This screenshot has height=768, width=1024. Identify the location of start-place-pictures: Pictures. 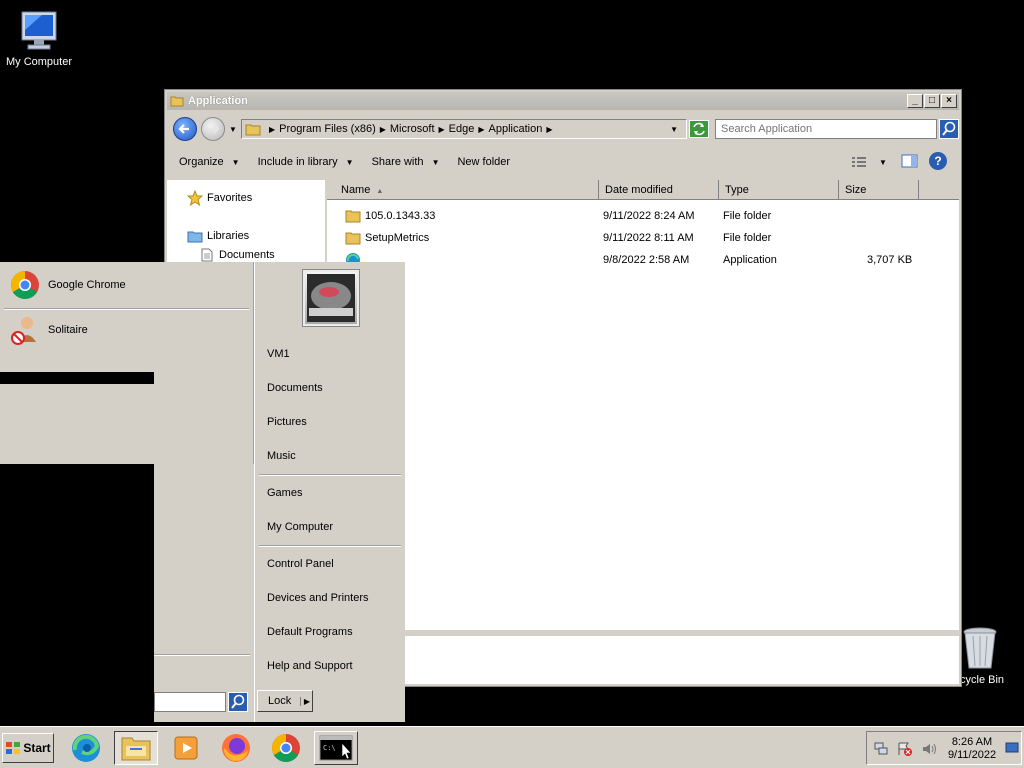
(287, 422).